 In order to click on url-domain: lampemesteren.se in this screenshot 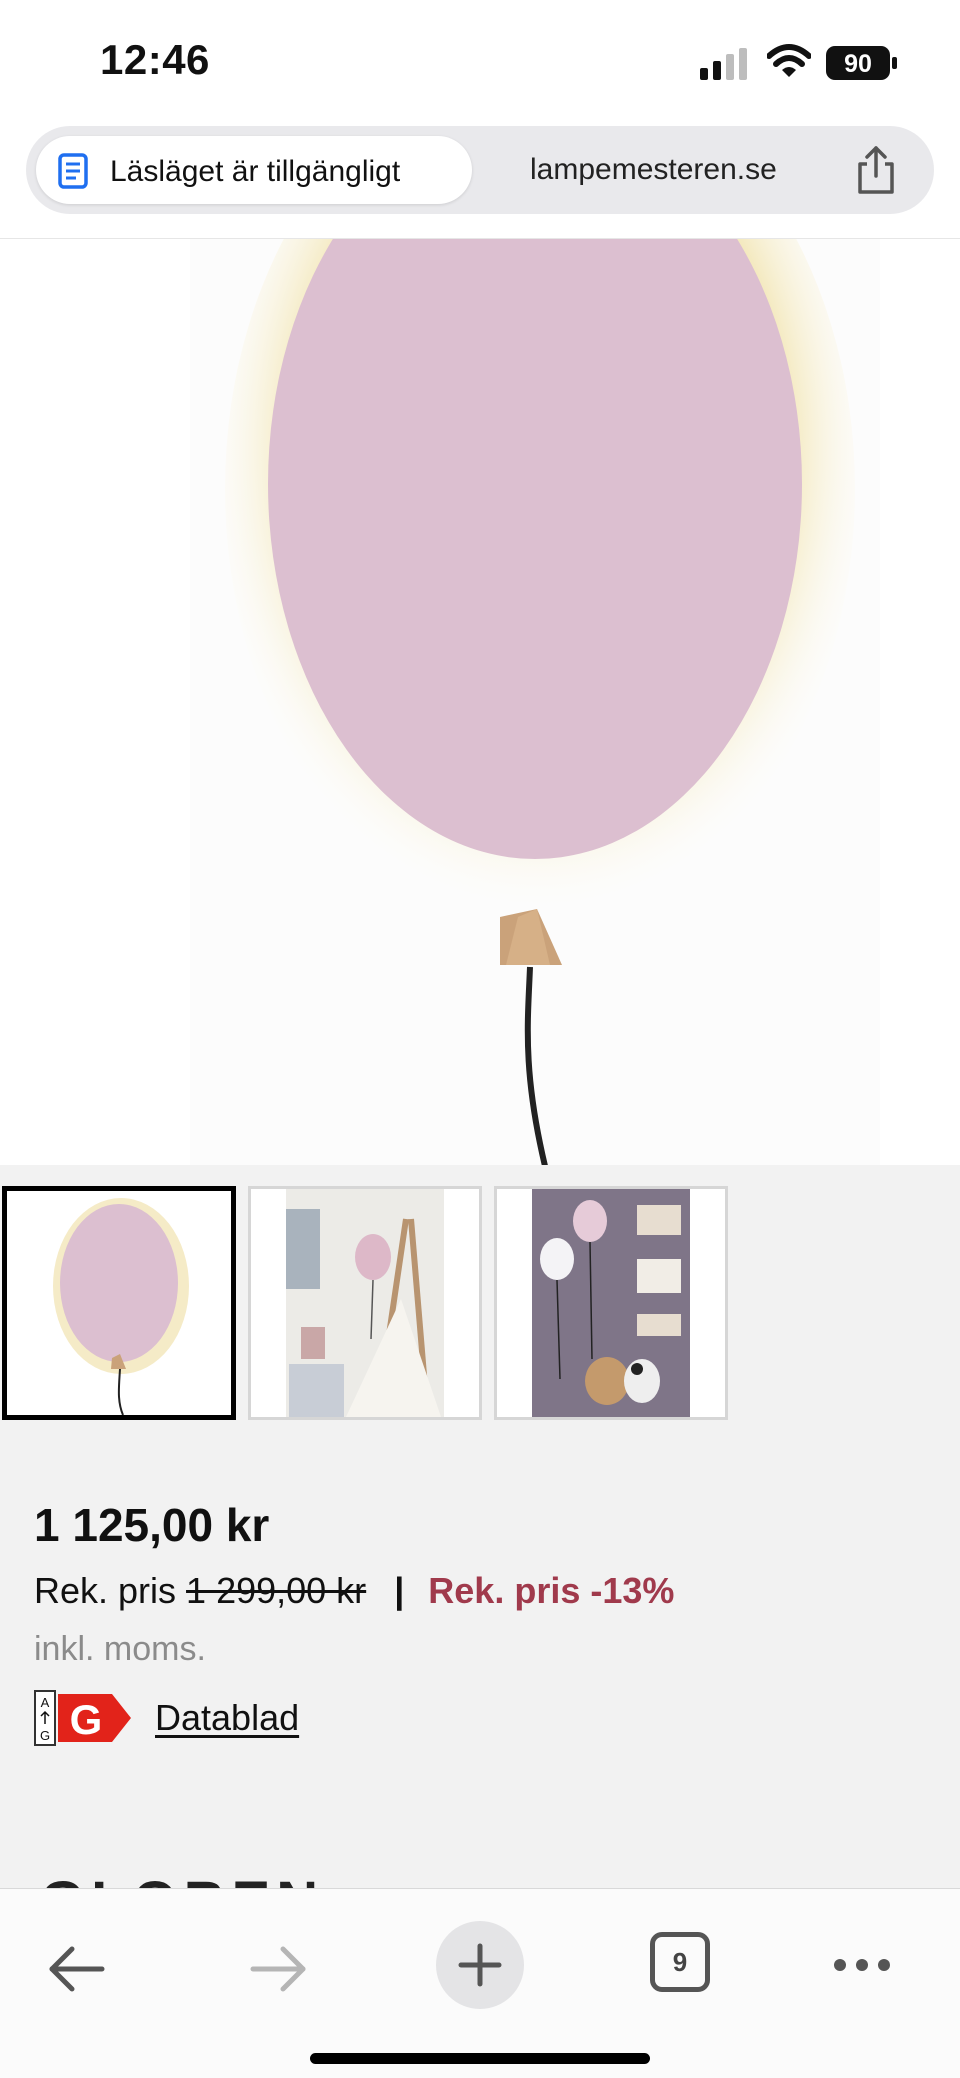, I will do `click(653, 170)`.